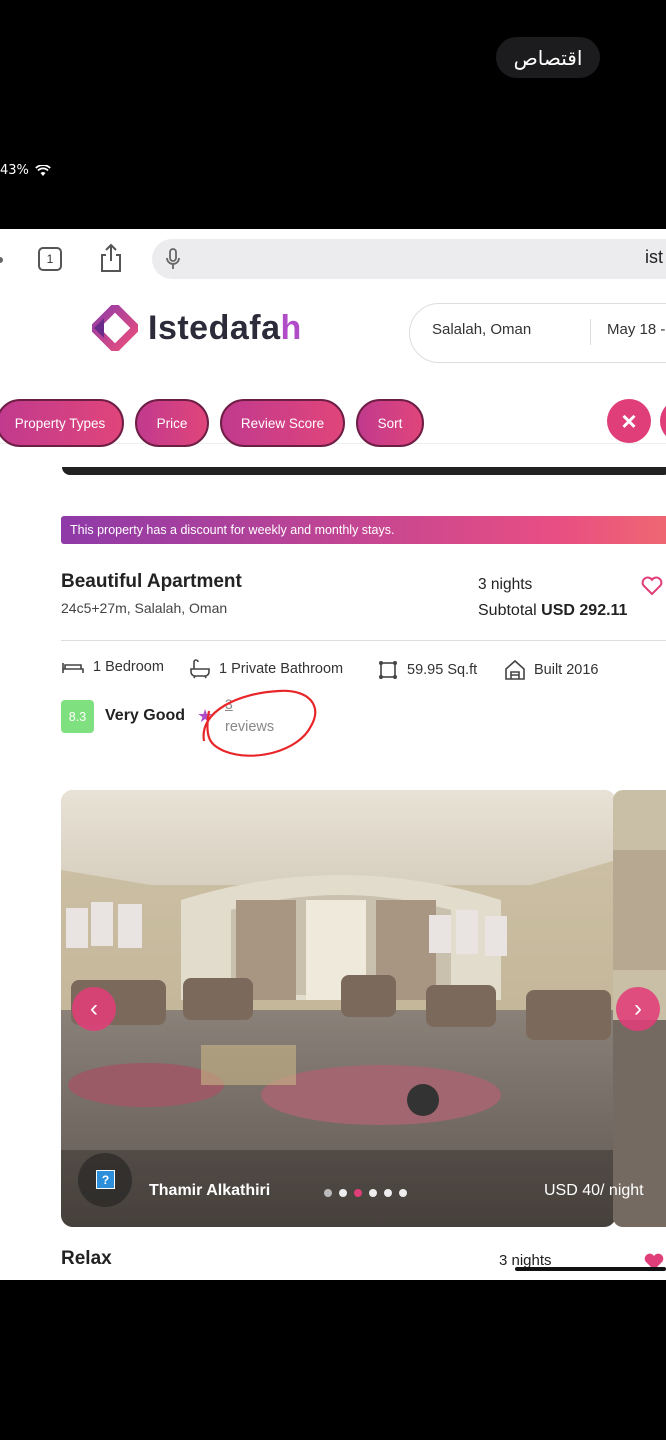  I want to click on favorite-heart-icon, so click(652, 586).